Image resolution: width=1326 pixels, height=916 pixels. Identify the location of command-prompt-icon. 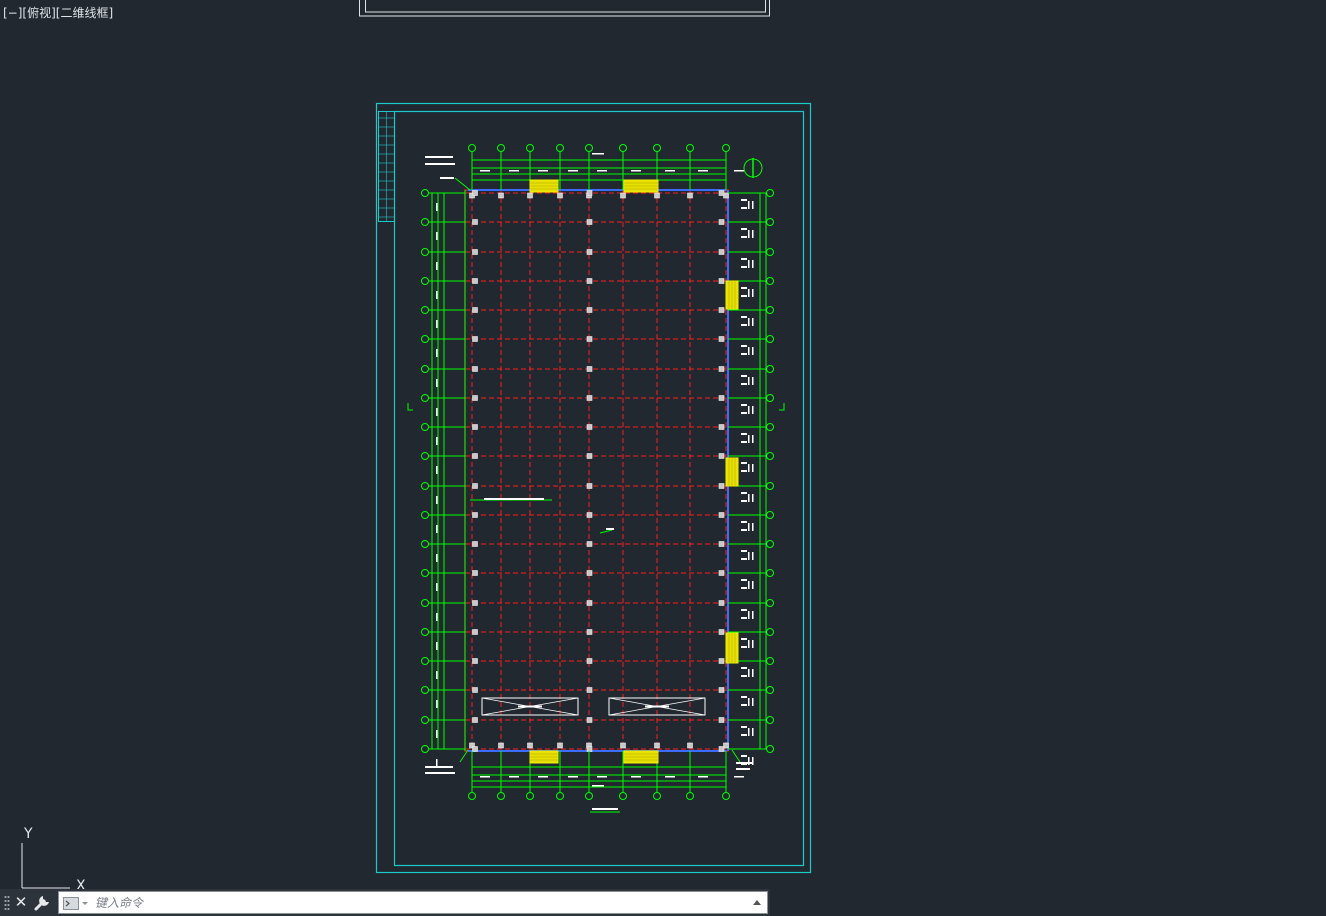
(76, 903).